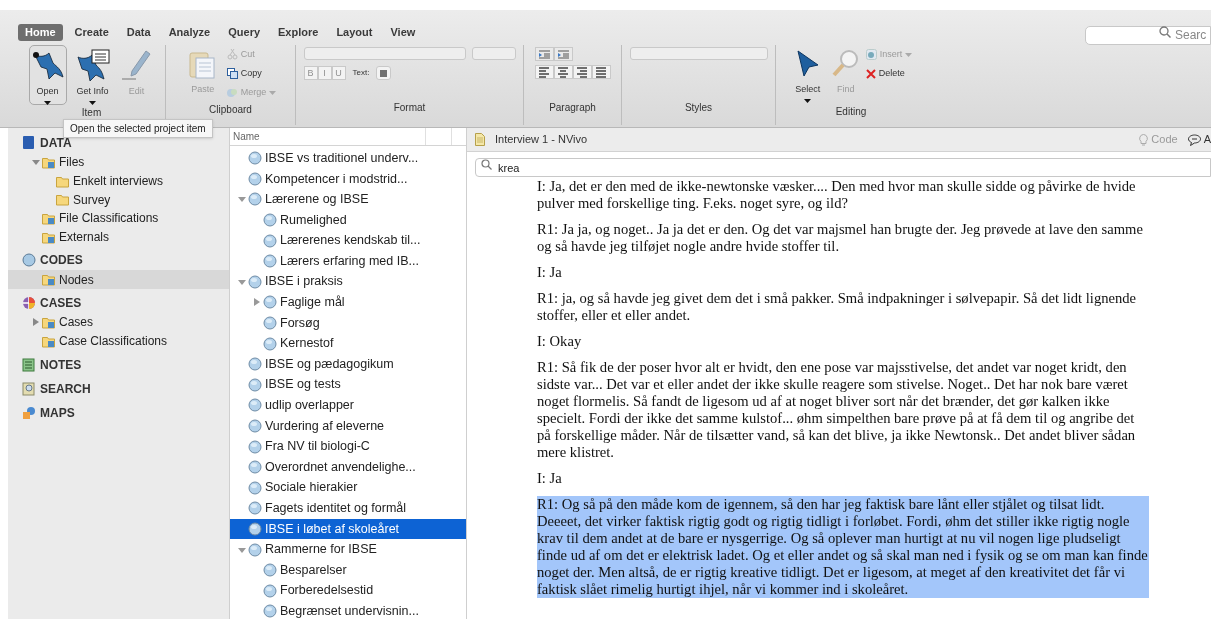  What do you see at coordinates (837, 410) in the screenshot?
I see `transcript-paragraph: R1: Så fik de der poser hvor alt er hvidt, den ene pose var majsstivelse, det andet var noget kridt, den sidste var... Det var et eller andet der ikke skulle reagere som stivelse. Noget.. Det har nok bare været noget flormelis. Så fandt de ligesom ud af at noget bliver sort når det brænder, det gør kalken ikke specielt. Fordi der ikke det samme kulstof... øhm simpelthen bare prøve på at få dem til og angribe det på forskellige måder. Når de tilsætter vand, så kan det blive, ja ikke Newtonsk.. Det andet bliver sådan mere klistret.` at bounding box center [837, 410].